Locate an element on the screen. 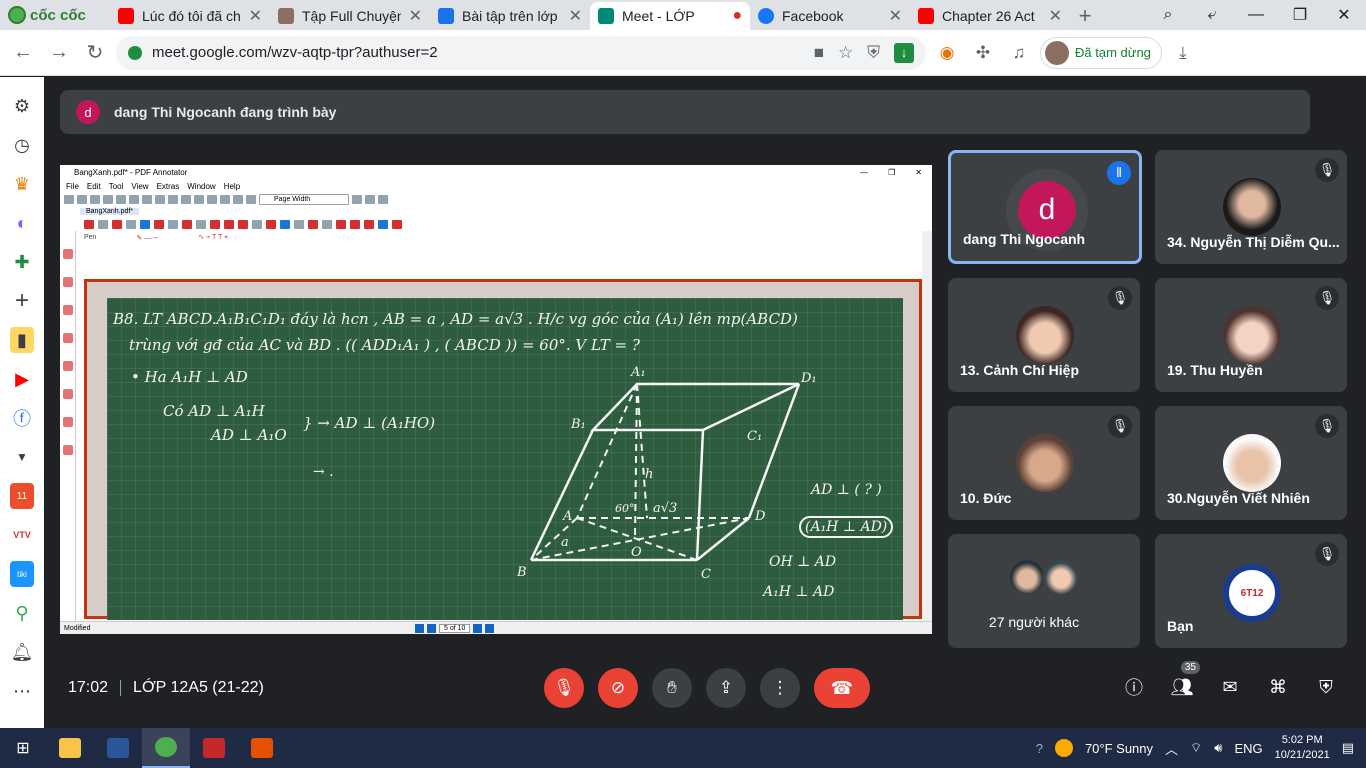 Image resolution: width=1366 pixels, height=768 pixels. participant-tile: 🎙︎ 13. Cảnh Chí Hiệp is located at coordinates (1044, 335).